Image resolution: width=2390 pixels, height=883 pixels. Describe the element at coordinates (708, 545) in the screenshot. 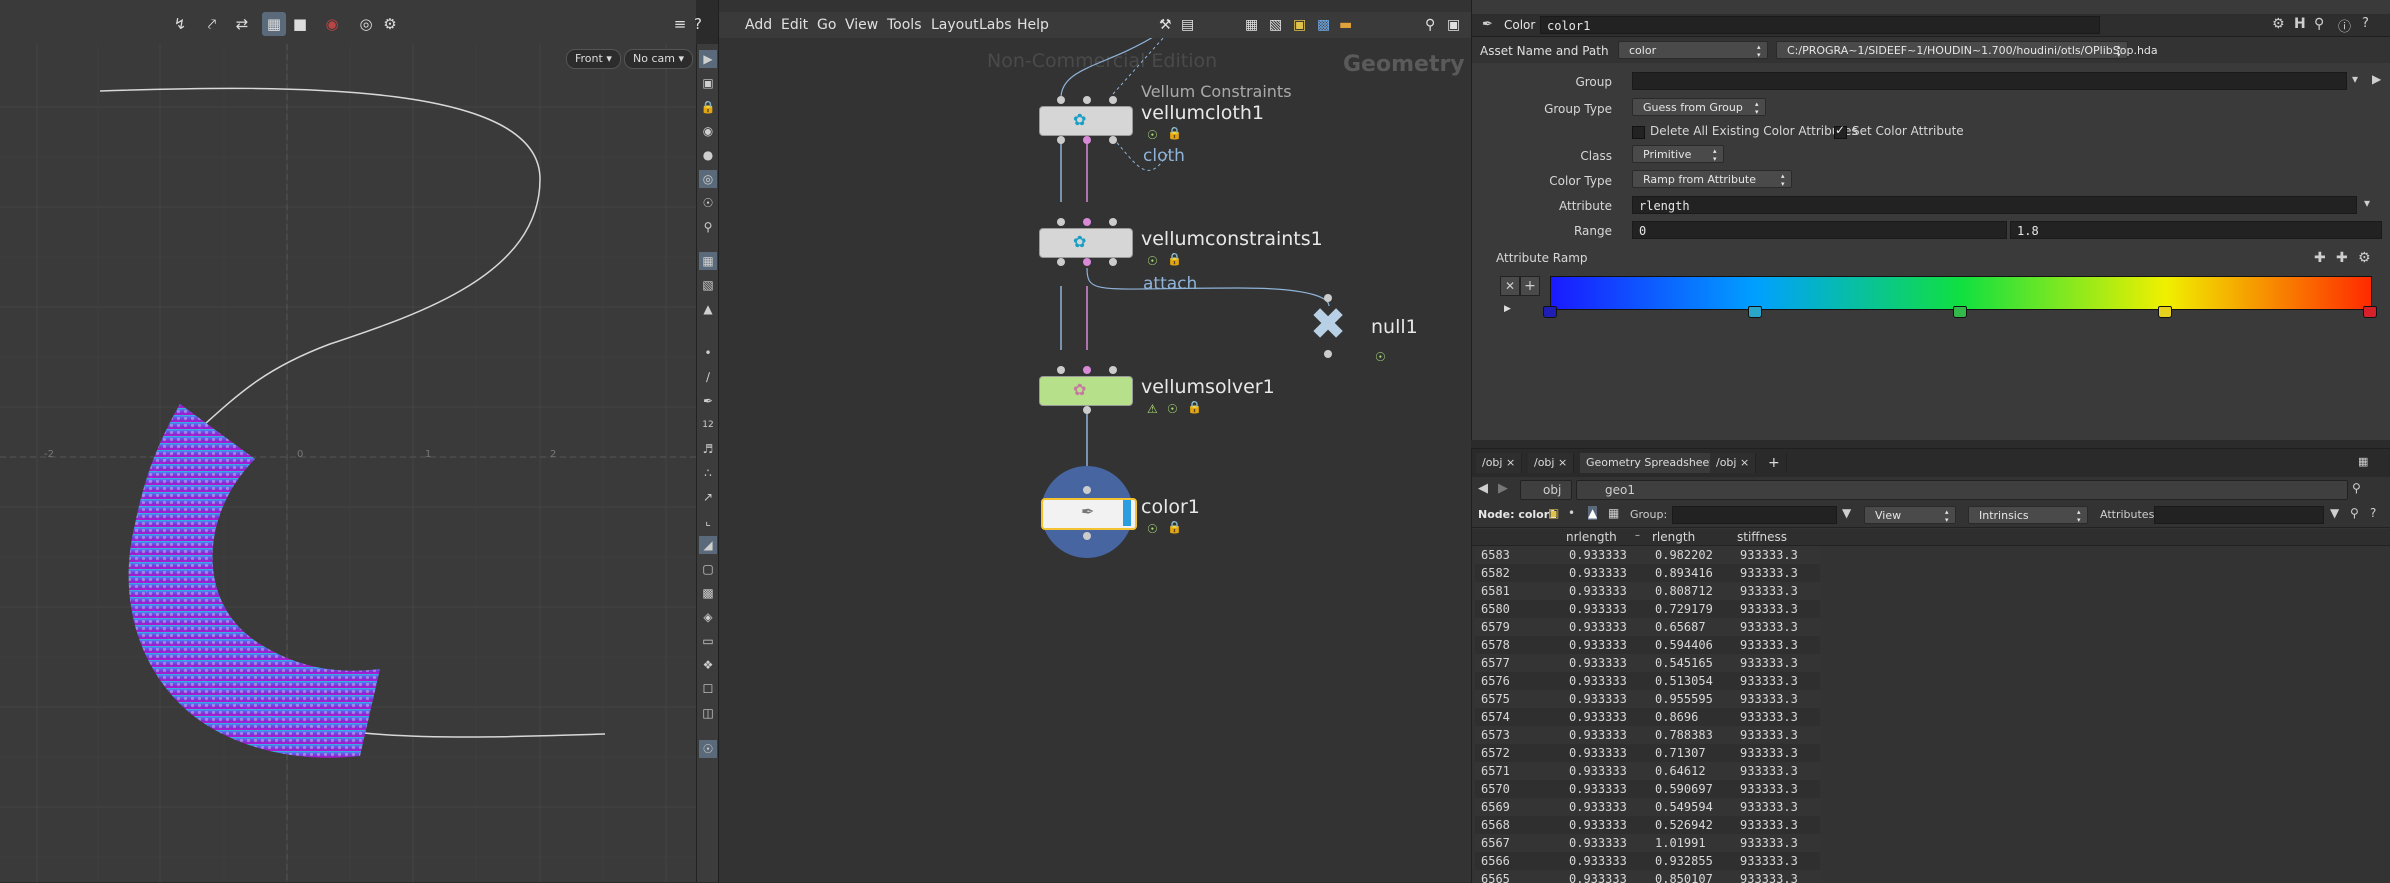

I see `shading-icon: ◢` at that location.